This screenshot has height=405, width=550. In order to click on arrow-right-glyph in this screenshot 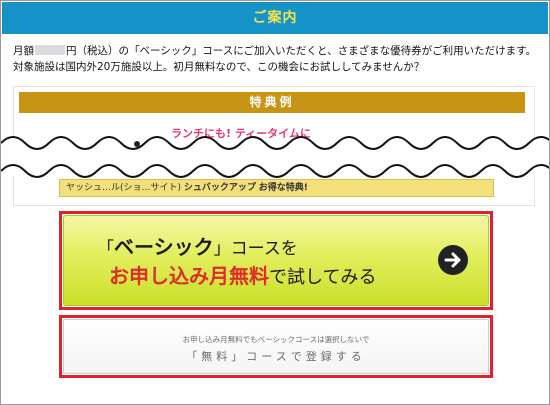, I will do `click(452, 260)`.